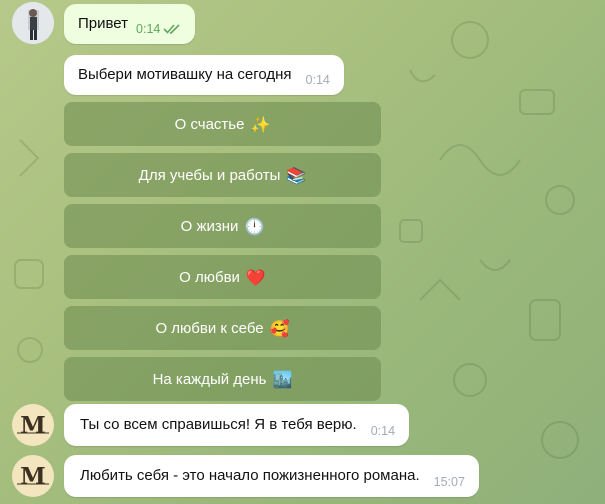 The width and height of the screenshot is (605, 504). I want to click on message-time: 15:07, so click(449, 482).